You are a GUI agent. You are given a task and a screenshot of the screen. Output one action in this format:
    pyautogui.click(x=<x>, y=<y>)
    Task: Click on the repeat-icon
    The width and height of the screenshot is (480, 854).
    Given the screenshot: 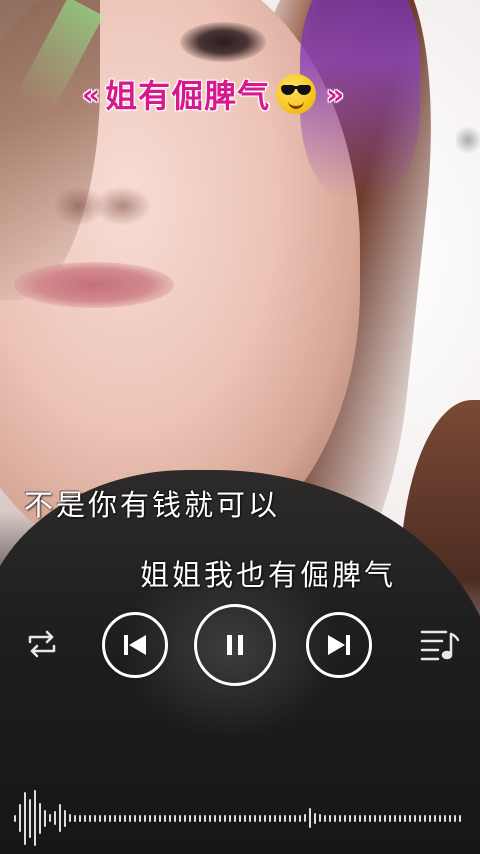 What is the action you would take?
    pyautogui.click(x=42, y=644)
    